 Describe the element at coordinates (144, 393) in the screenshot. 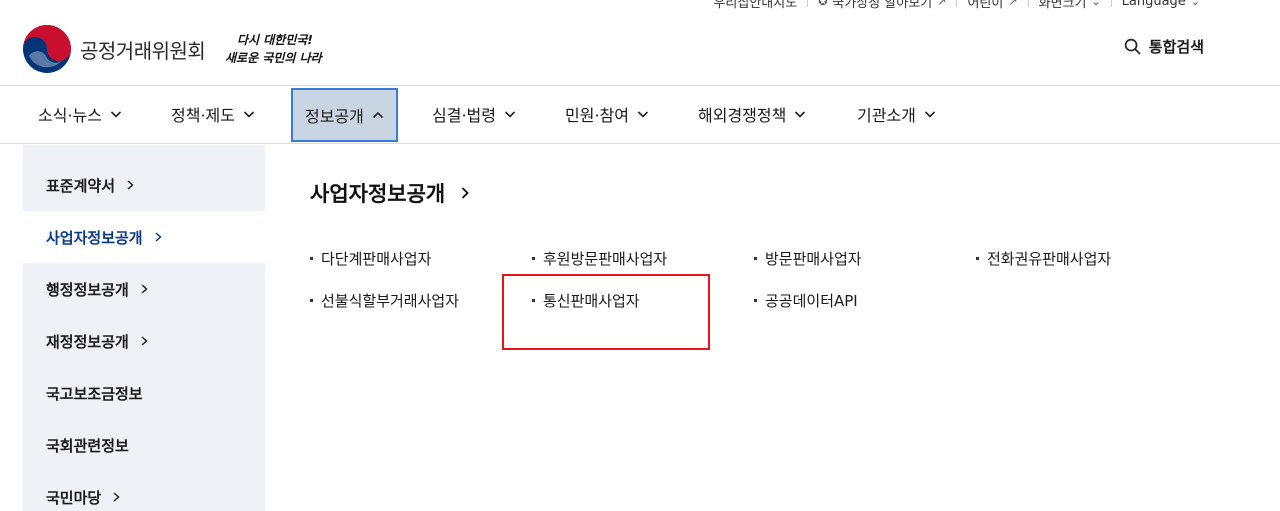

I see `sidebar-item-subsidy-info: 국고보조금정보` at that location.